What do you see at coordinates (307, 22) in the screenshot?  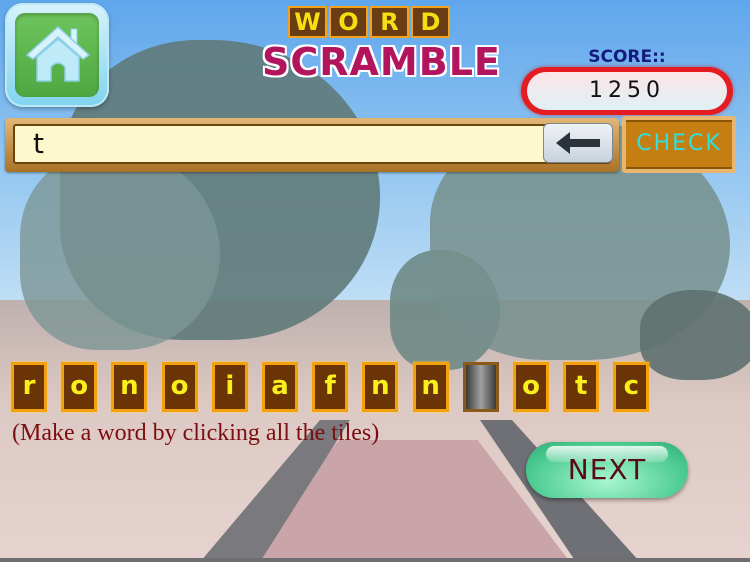 I see `title-letter: W` at bounding box center [307, 22].